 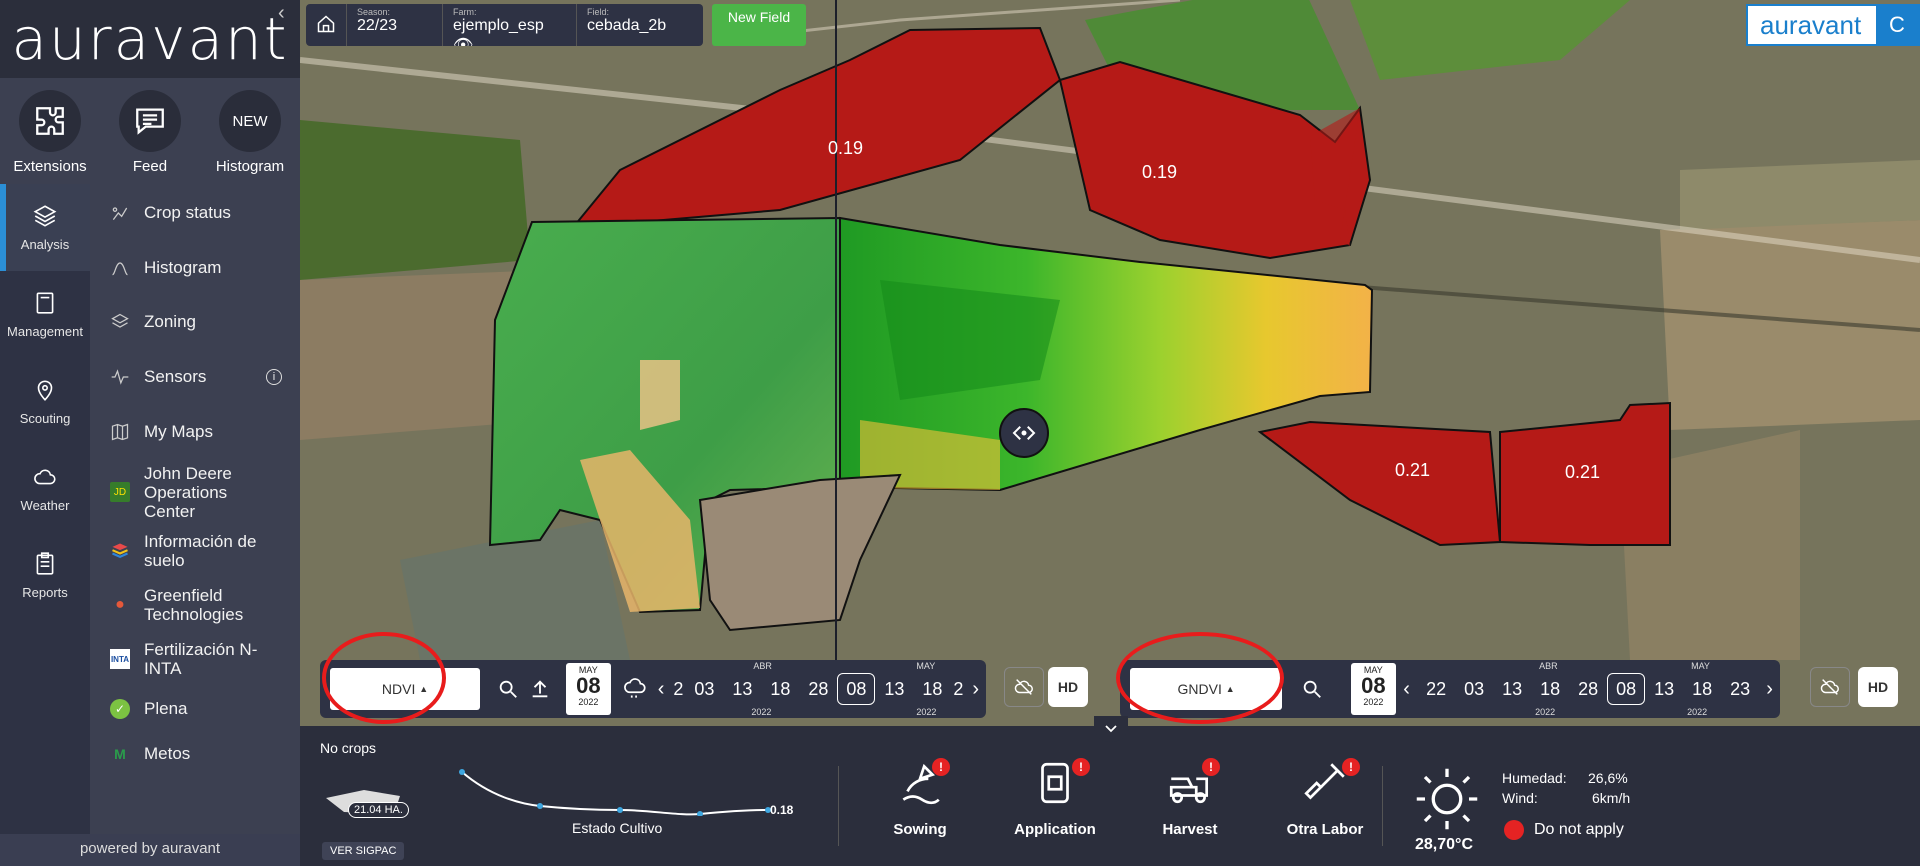 I want to click on cloud-filter-button, so click(x=635, y=689).